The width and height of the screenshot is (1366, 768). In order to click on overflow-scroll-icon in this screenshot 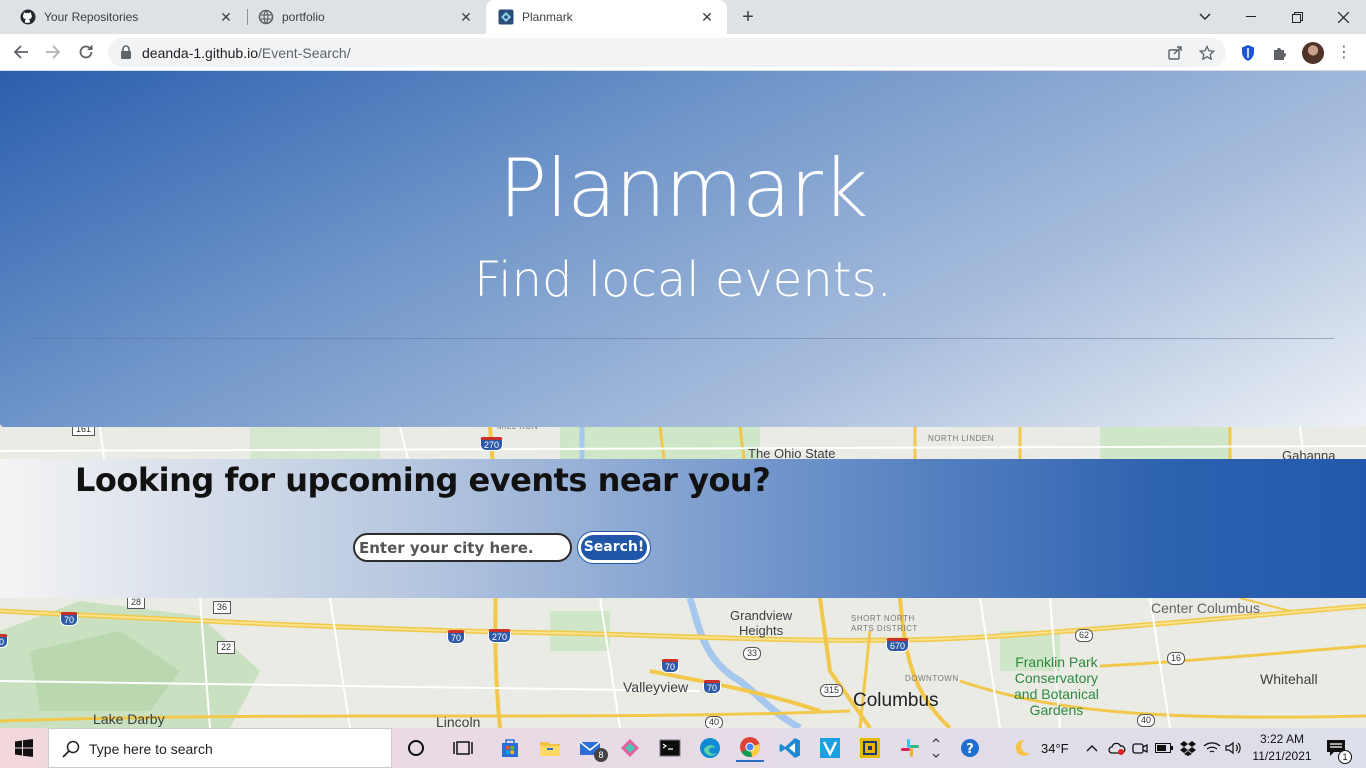, I will do `click(936, 748)`.